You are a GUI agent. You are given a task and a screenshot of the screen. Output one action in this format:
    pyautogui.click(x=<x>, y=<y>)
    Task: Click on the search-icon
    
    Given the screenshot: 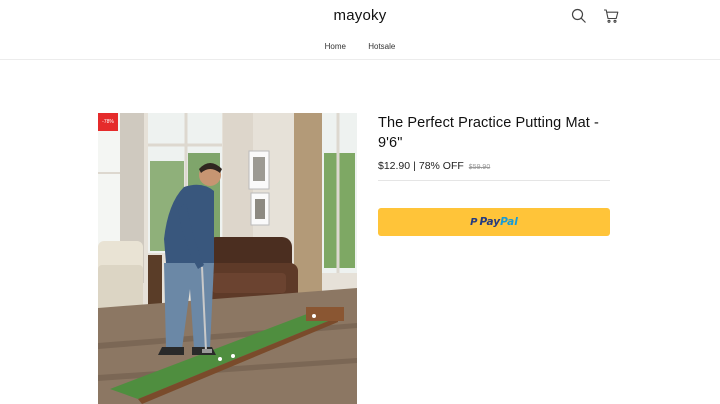 What is the action you would take?
    pyautogui.click(x=579, y=16)
    